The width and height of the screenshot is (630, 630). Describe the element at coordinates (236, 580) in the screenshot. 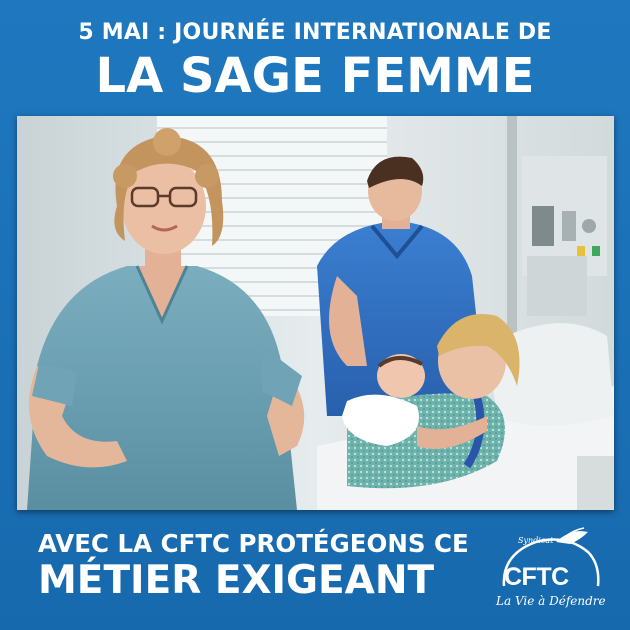

I see `footer-slogan-line2: MÉTIER EXIGEANT` at that location.